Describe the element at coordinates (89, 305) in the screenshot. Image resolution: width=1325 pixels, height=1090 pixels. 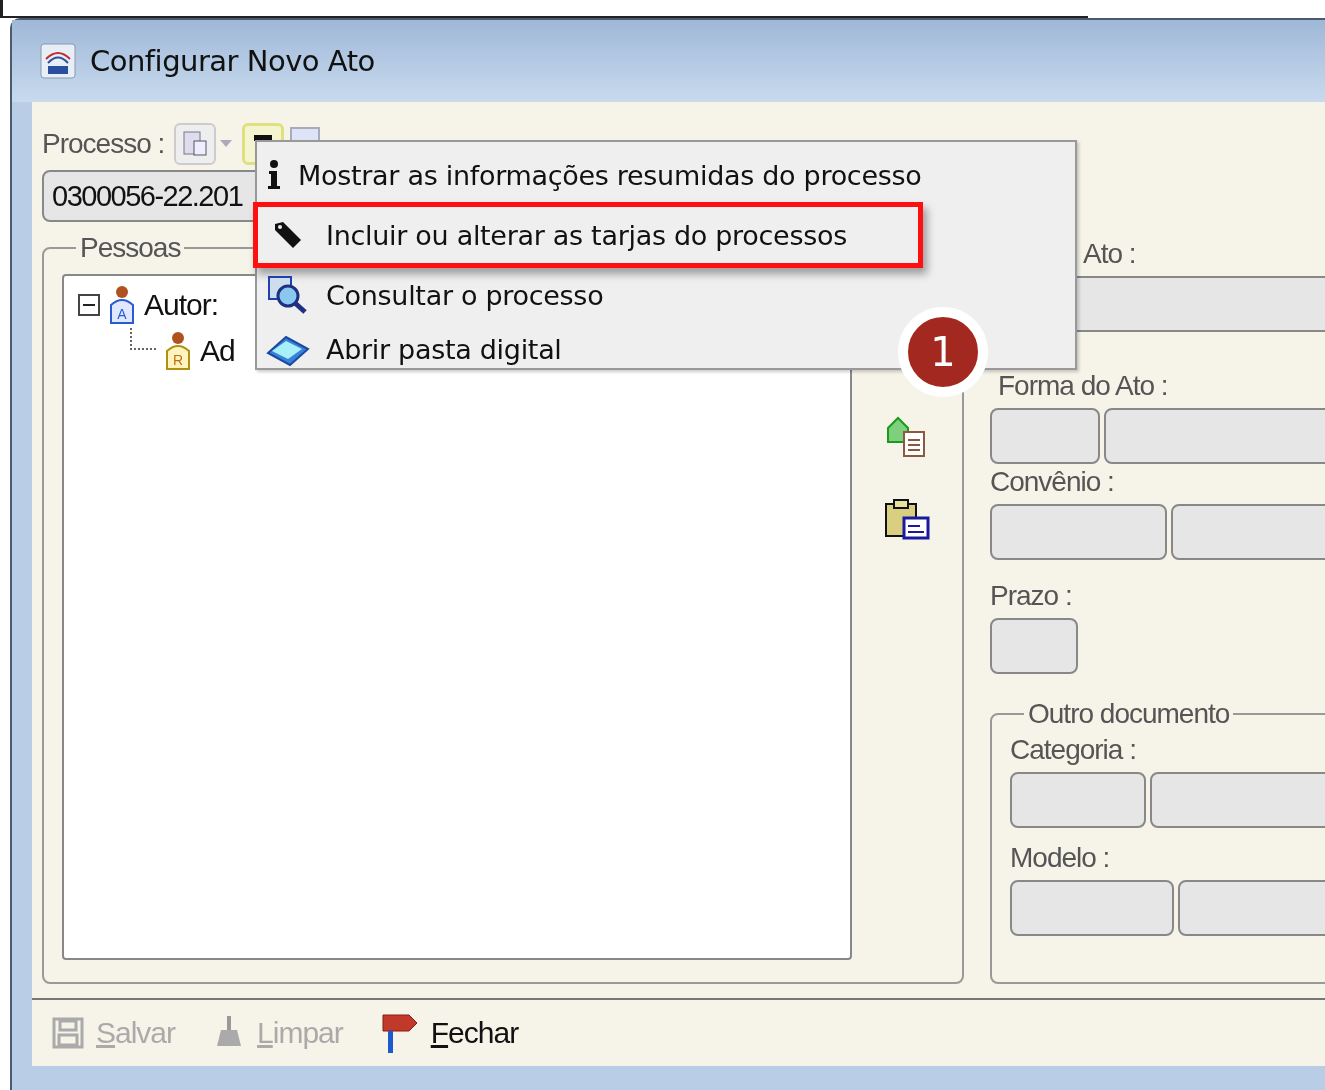
I see `tree-toggle` at that location.